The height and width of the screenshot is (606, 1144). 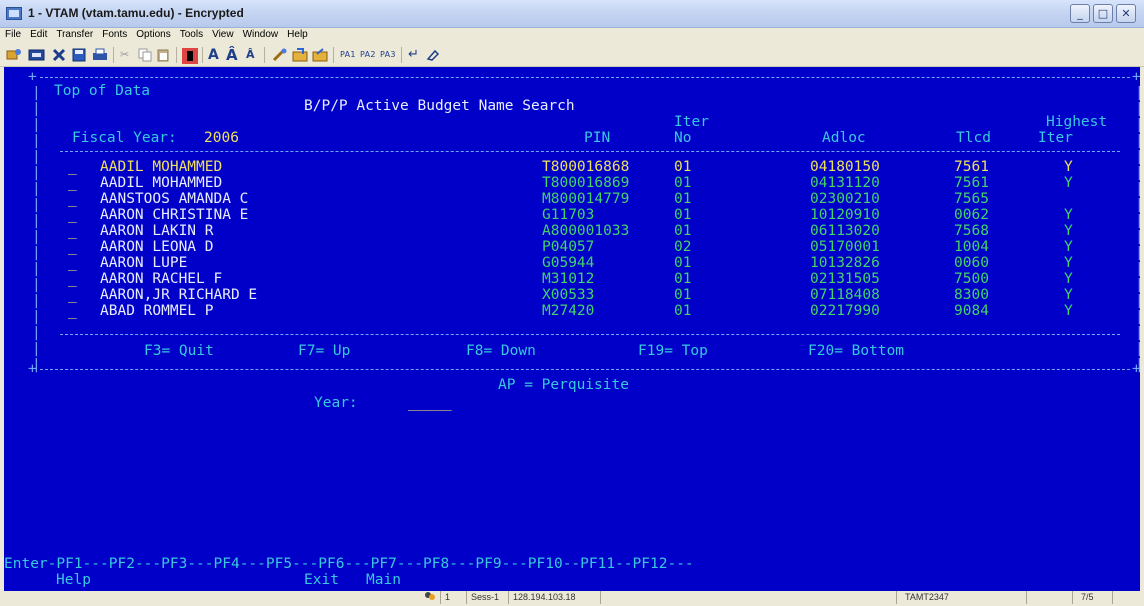 I want to click on connect-icon, so click(x=14, y=55).